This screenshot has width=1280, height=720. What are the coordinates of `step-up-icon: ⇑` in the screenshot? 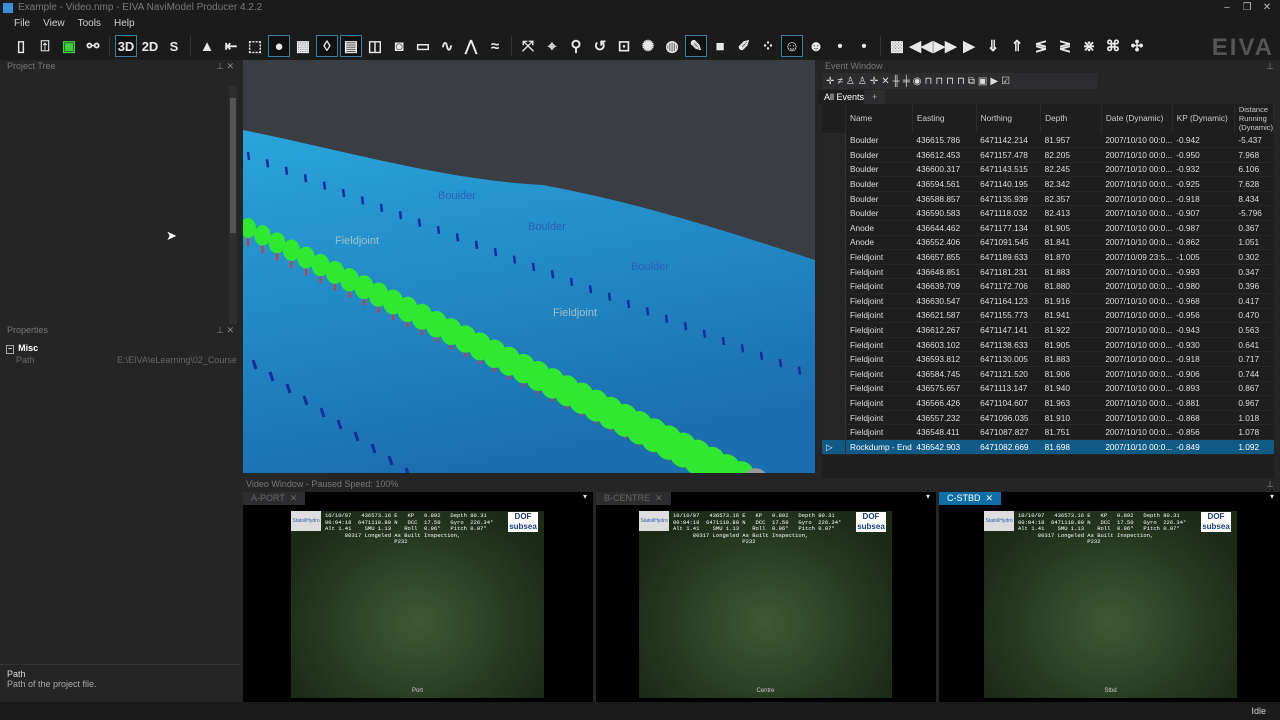 It's located at (1017, 46).